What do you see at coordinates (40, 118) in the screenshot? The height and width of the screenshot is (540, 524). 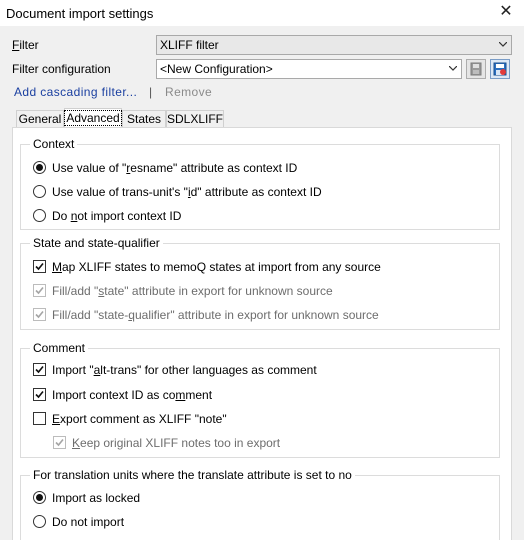 I see `tab-general: General` at bounding box center [40, 118].